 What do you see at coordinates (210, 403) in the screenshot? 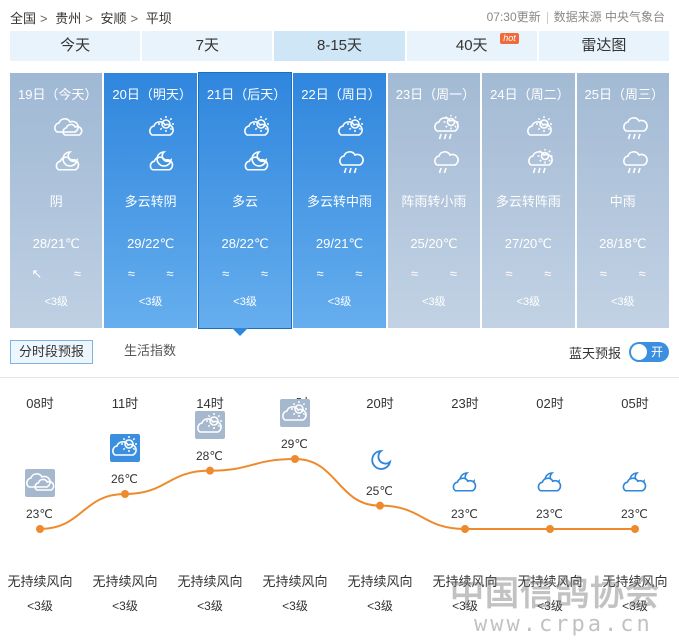
I see `hour-label: 14时` at bounding box center [210, 403].